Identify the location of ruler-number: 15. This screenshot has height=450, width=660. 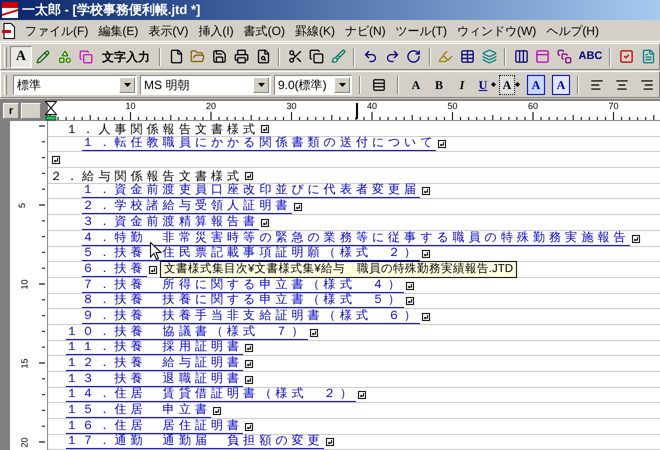
(25, 363).